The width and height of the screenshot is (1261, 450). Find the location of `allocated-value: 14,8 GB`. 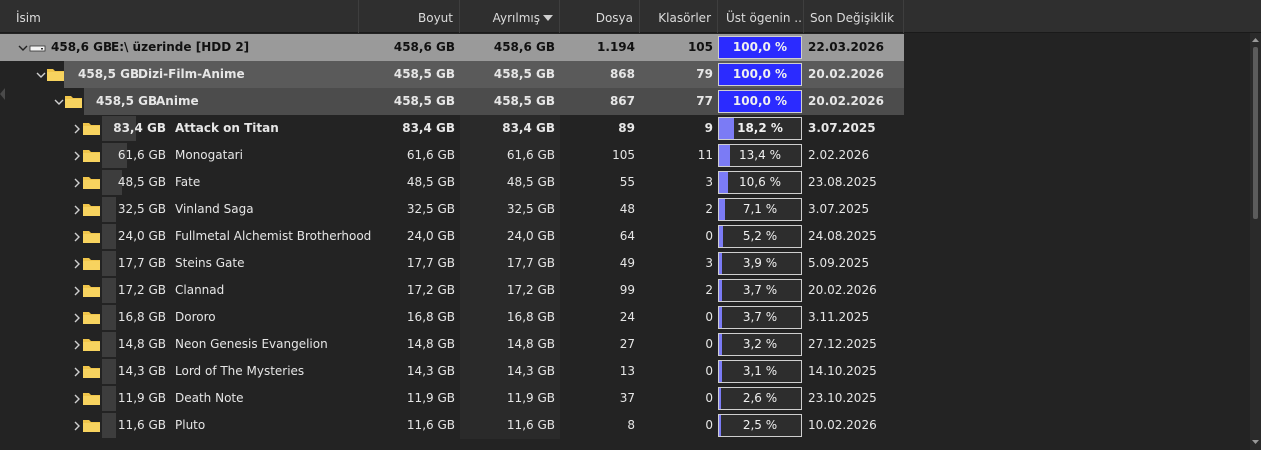

allocated-value: 14,8 GB is located at coordinates (530, 344).